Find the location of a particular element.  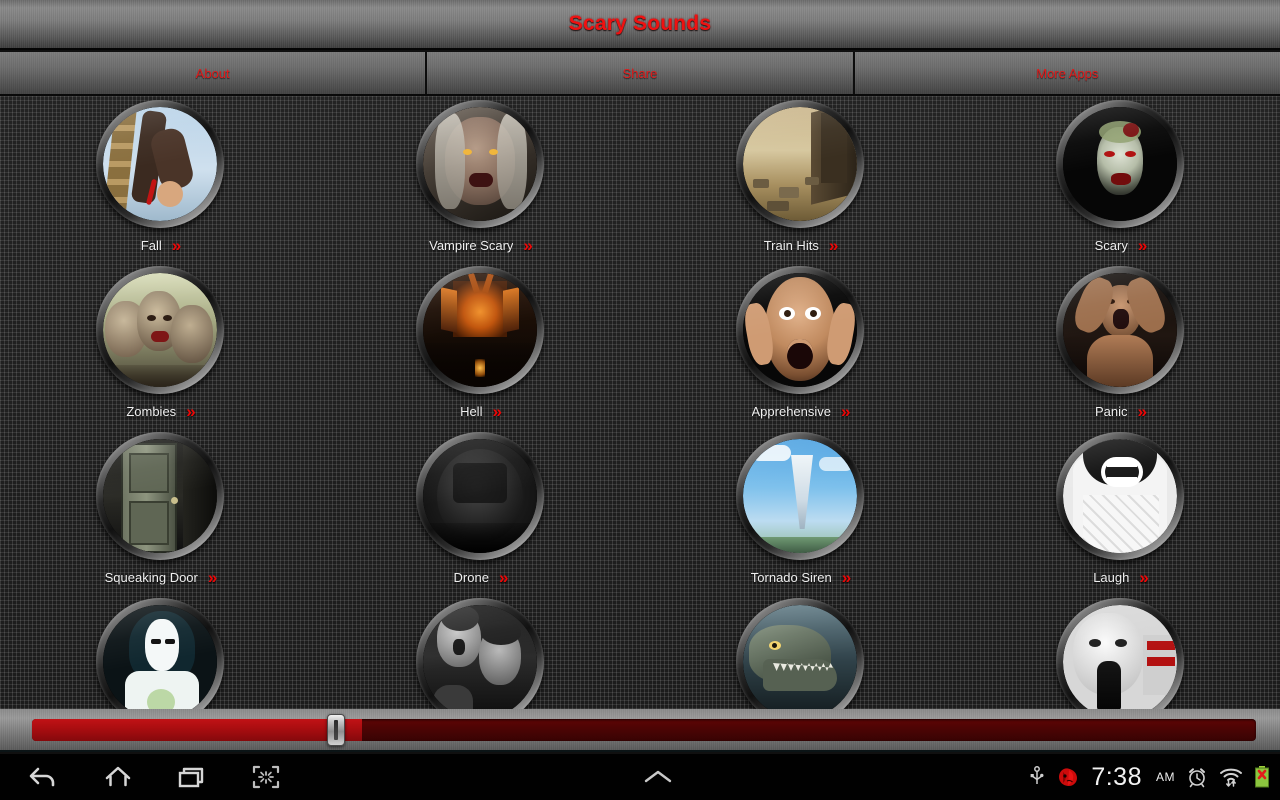

sound-item-ghostgirl is located at coordinates (160, 651).